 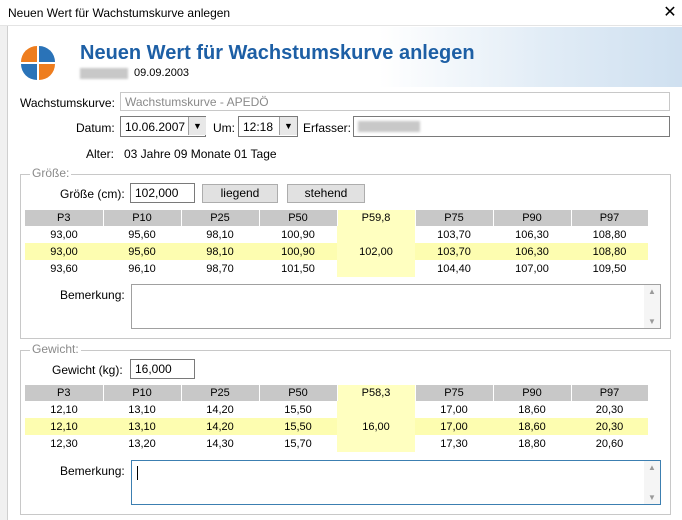 What do you see at coordinates (142, 218) in the screenshot?
I see `col-header: P10` at bounding box center [142, 218].